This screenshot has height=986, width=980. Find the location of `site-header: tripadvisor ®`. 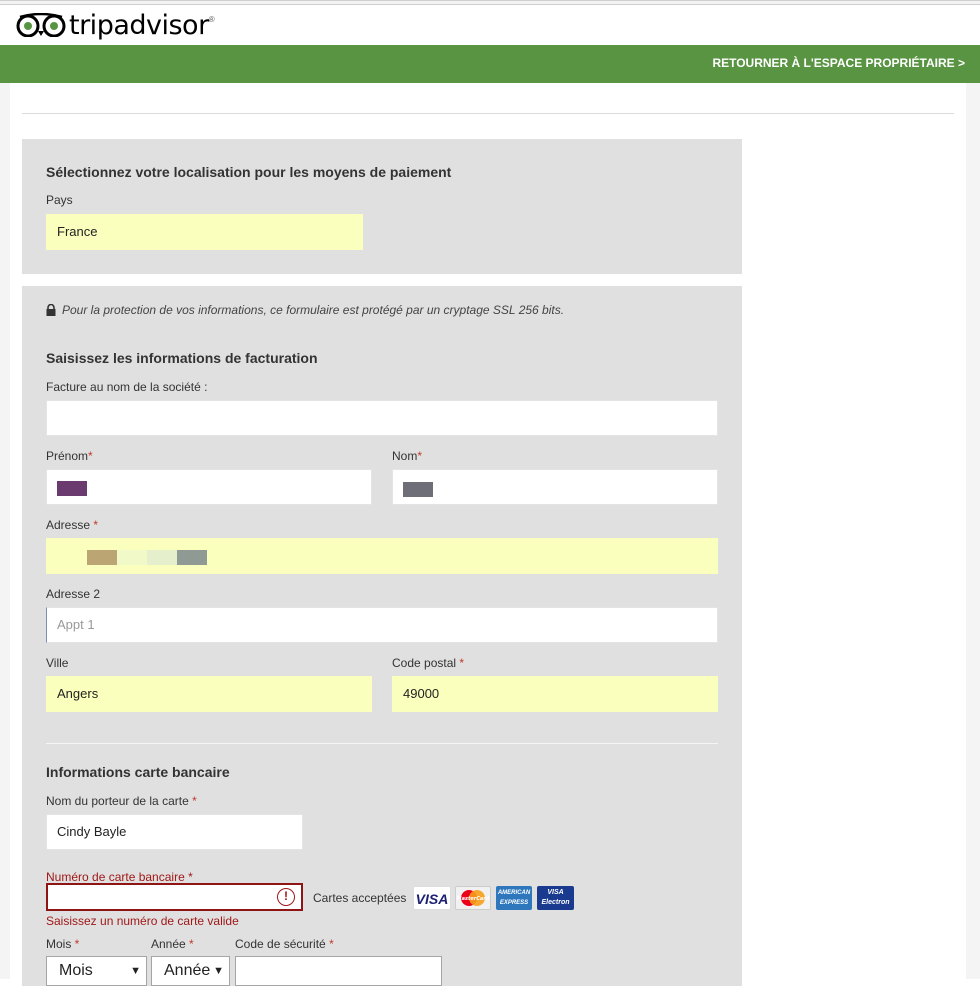

site-header: tripadvisor ® is located at coordinates (490, 25).